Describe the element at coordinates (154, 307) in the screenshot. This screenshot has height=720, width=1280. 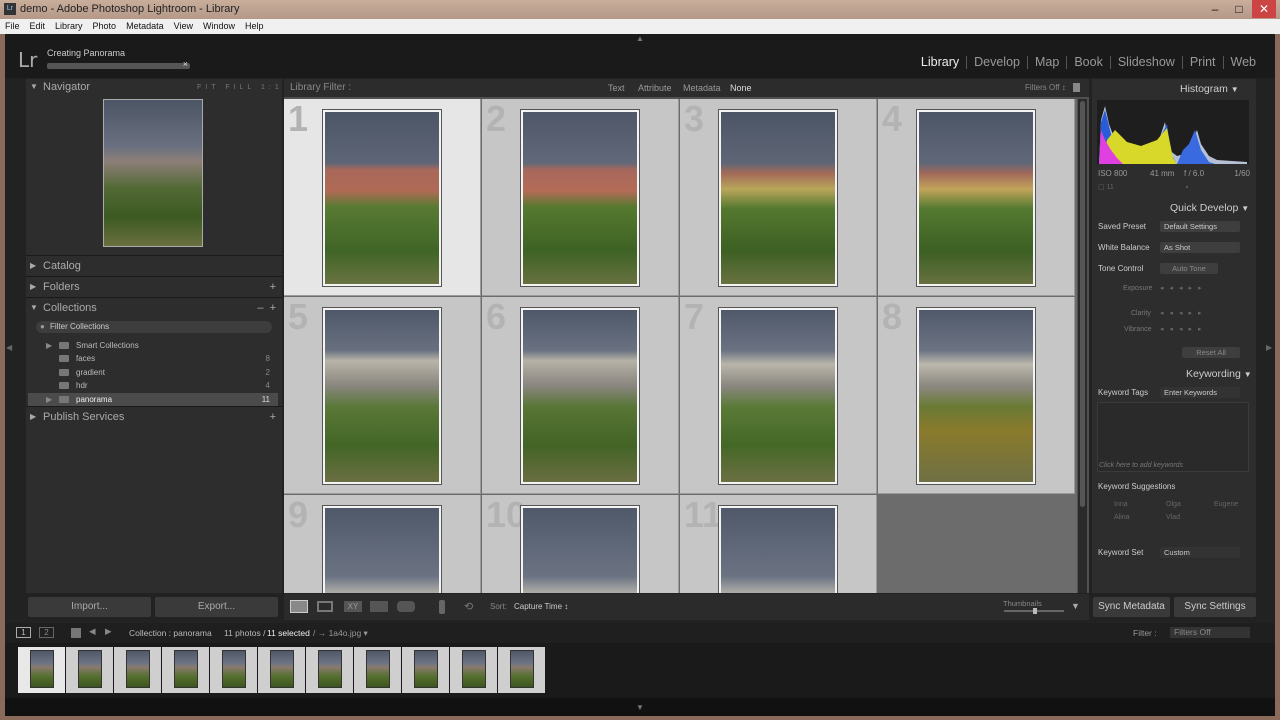
I see `collections-header: ▼ Collections – +` at that location.